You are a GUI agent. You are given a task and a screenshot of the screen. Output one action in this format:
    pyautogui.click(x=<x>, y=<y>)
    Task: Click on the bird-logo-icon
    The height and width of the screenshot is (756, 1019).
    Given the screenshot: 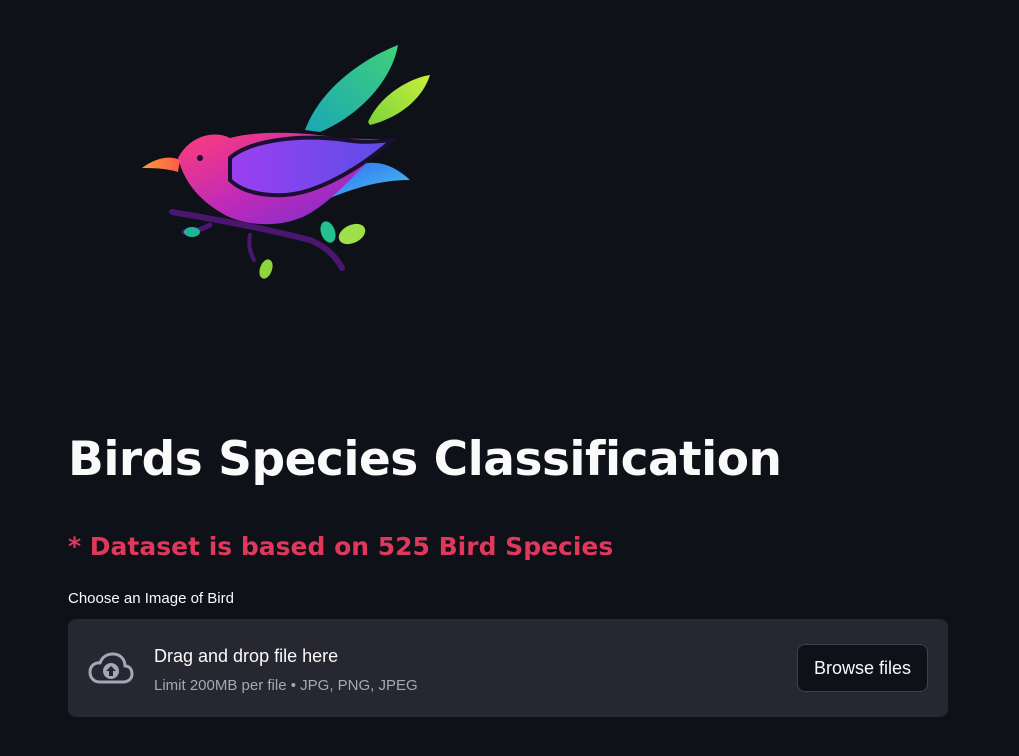 What is the action you would take?
    pyautogui.click(x=290, y=165)
    